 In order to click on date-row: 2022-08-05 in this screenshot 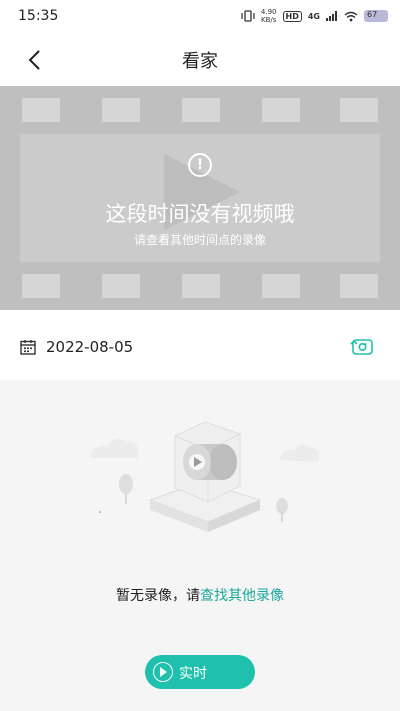, I will do `click(200, 349)`.